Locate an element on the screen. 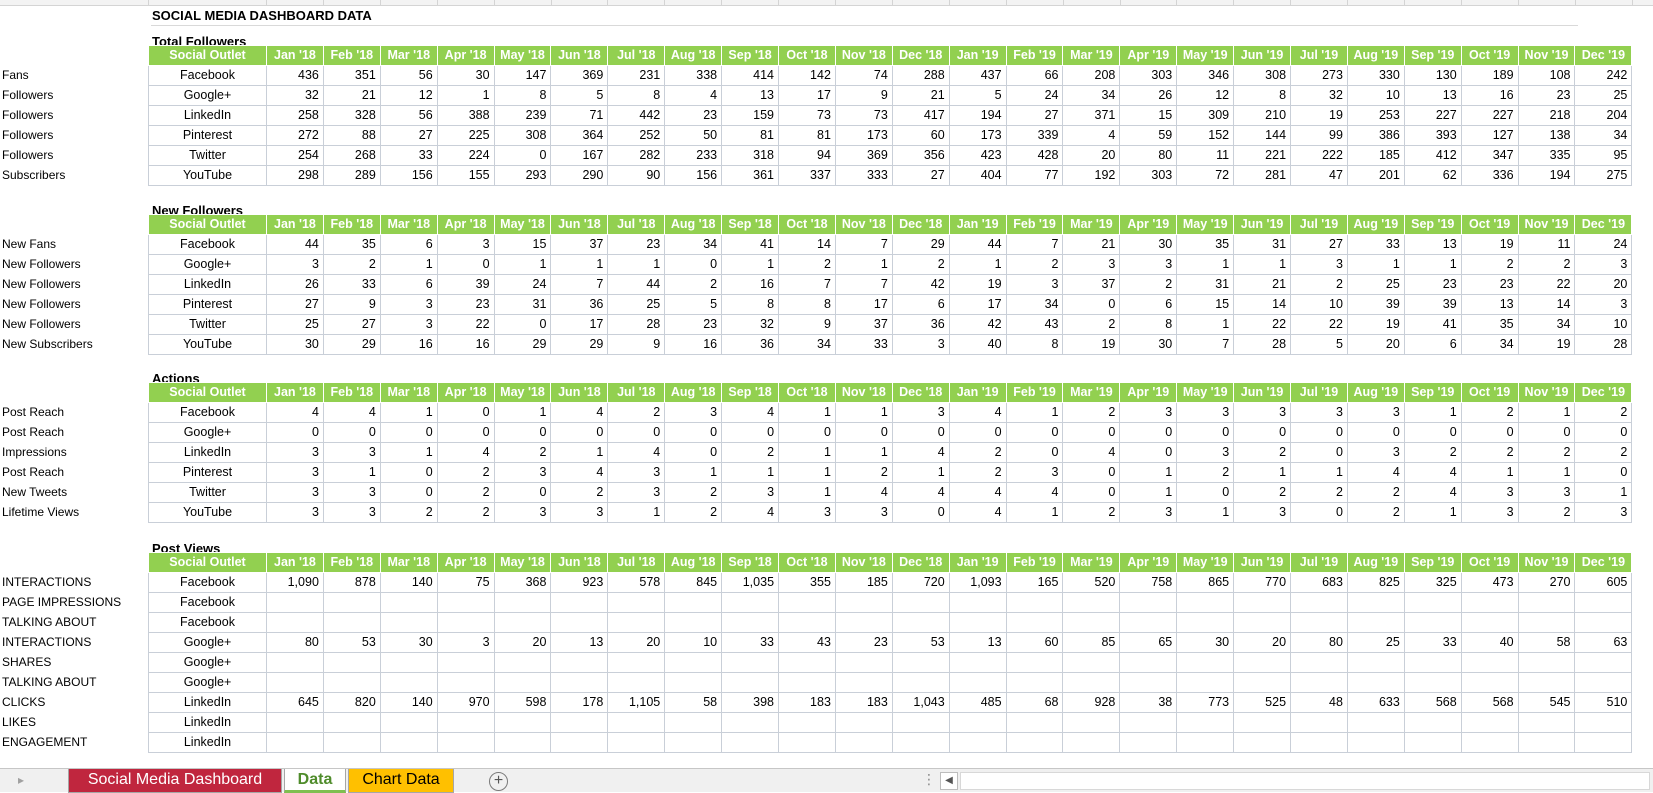 Image resolution: width=1653 pixels, height=793 pixels. value-cell: 142 is located at coordinates (807, 75).